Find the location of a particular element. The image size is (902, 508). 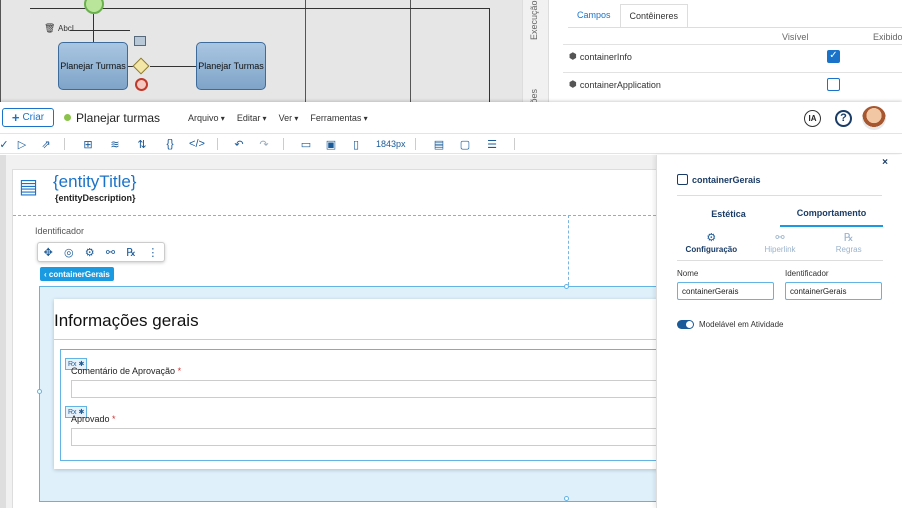

components-icon: ⊞ is located at coordinates (88, 144).